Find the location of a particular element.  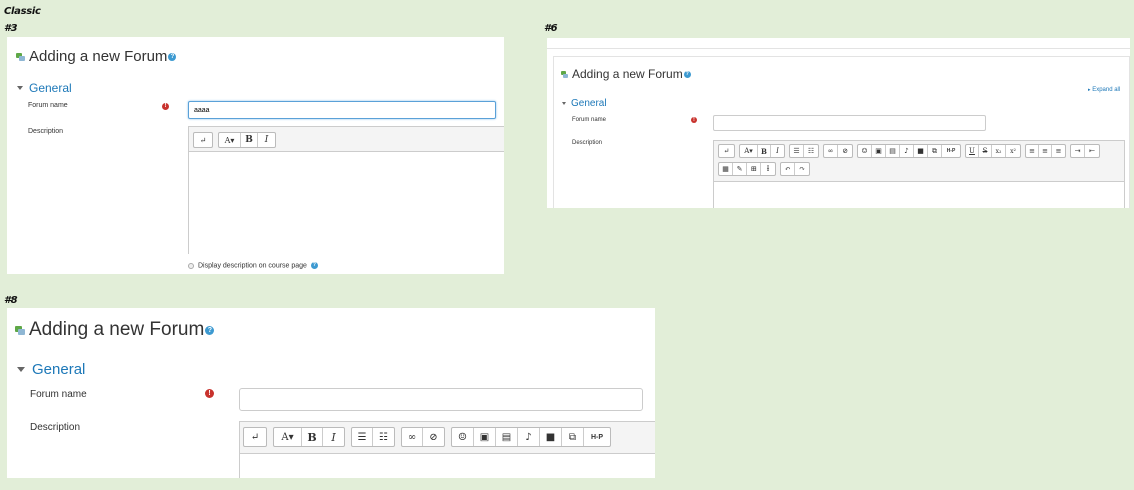

edit-icon: ✎ is located at coordinates (740, 169).